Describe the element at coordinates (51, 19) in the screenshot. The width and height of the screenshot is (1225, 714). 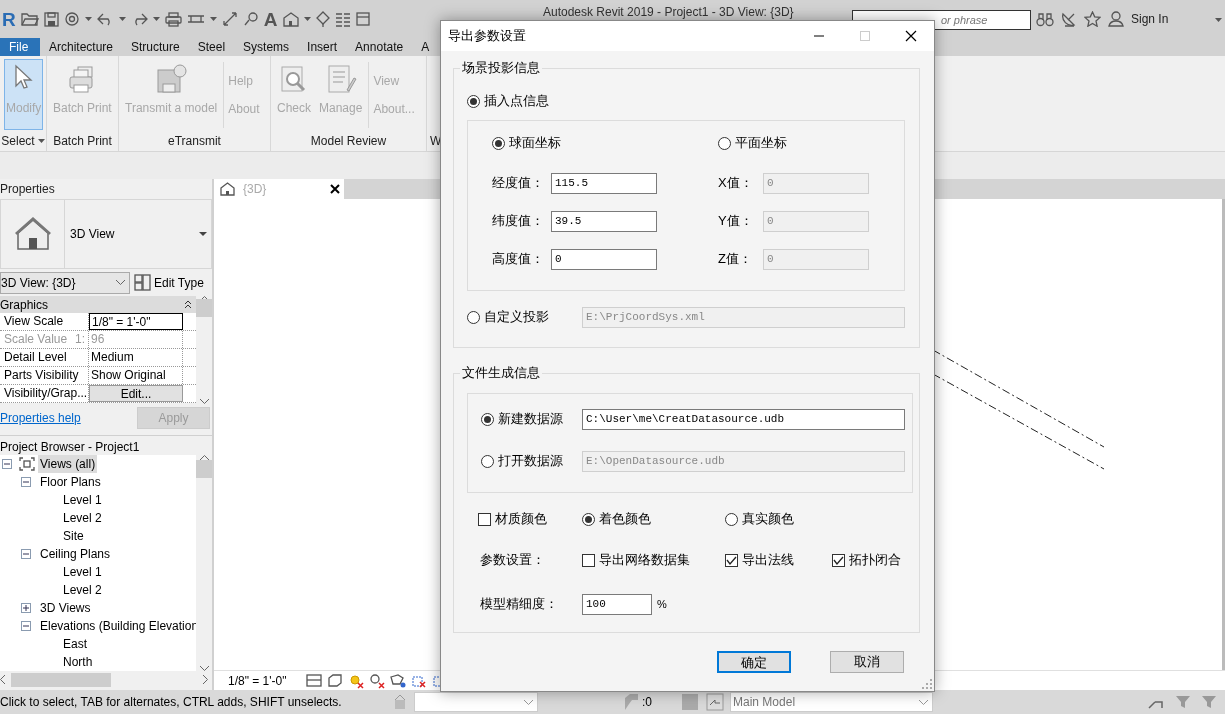
I see `save-icon` at that location.